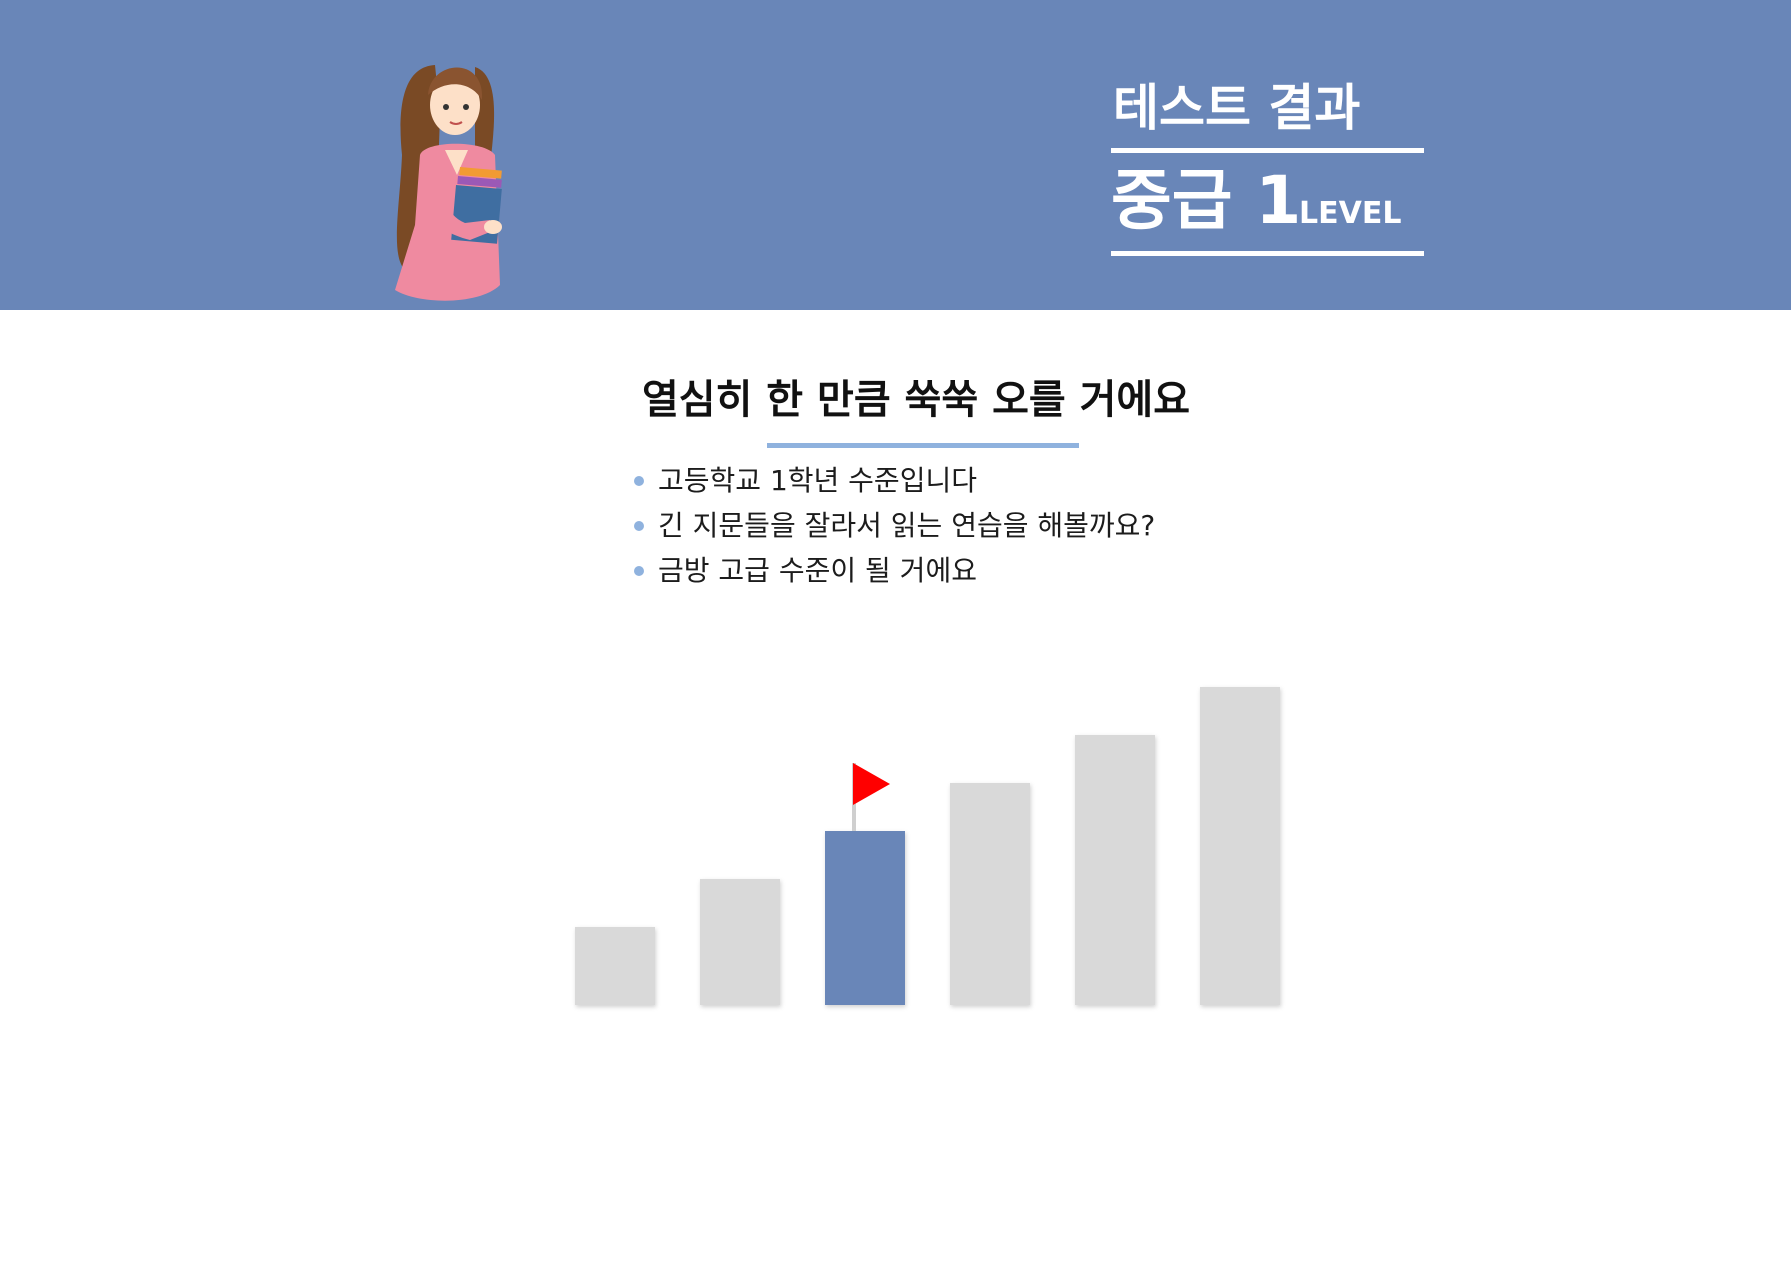 The image size is (1791, 1264). Describe the element at coordinates (907, 525) in the screenshot. I see `bullet-text: 긴 지문들을 잘라서 읽는 연습을 해볼까요?` at that location.